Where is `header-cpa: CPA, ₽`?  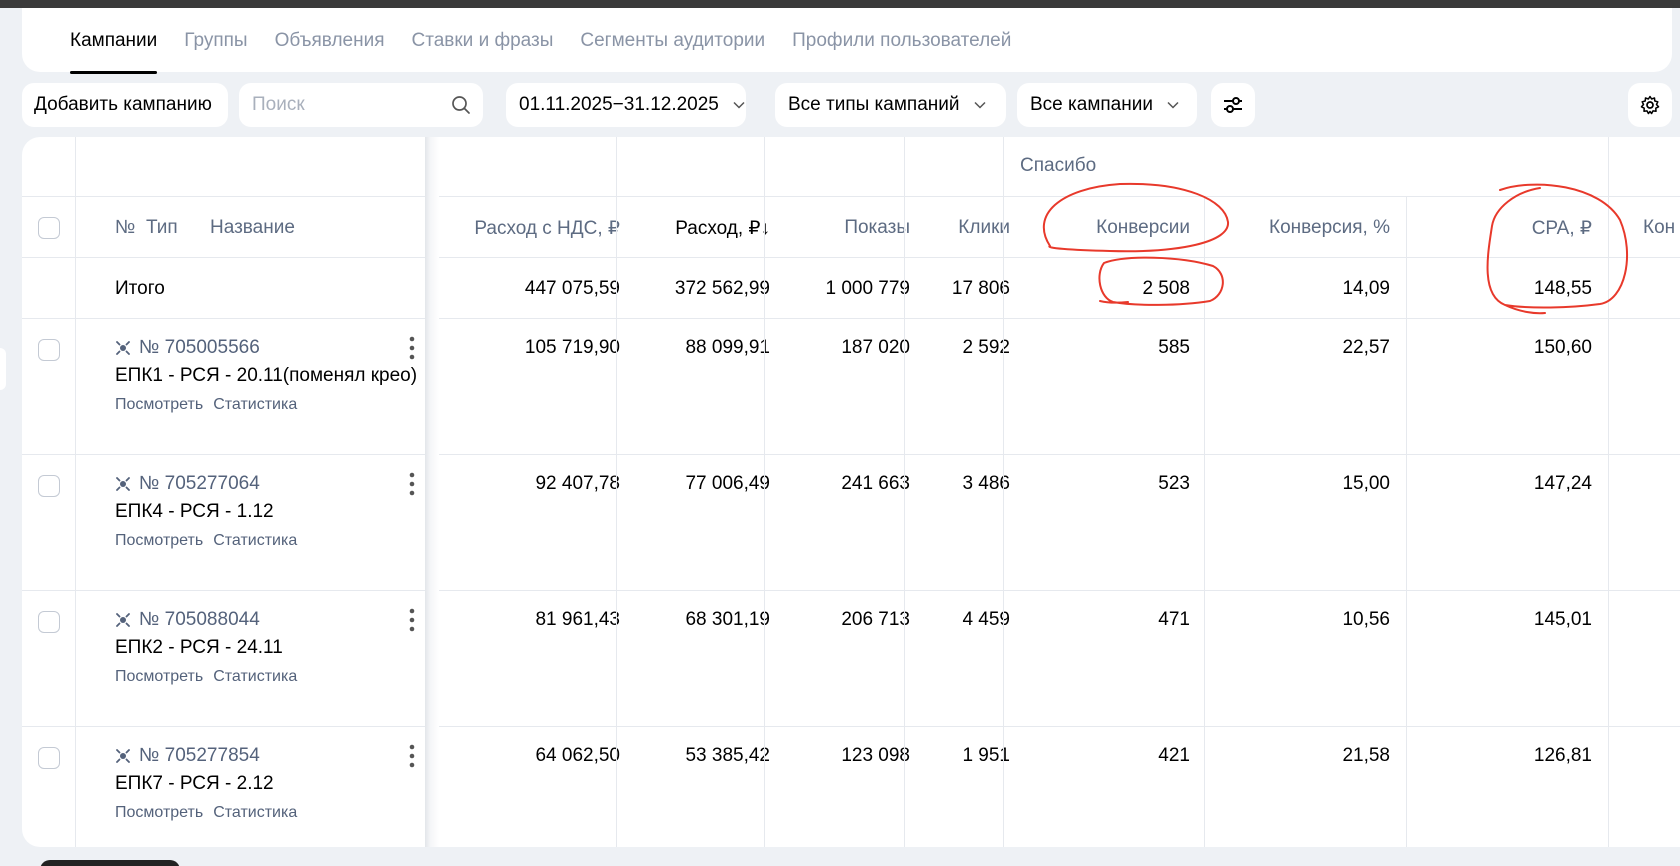
header-cpa: CPA, ₽ is located at coordinates (1562, 228).